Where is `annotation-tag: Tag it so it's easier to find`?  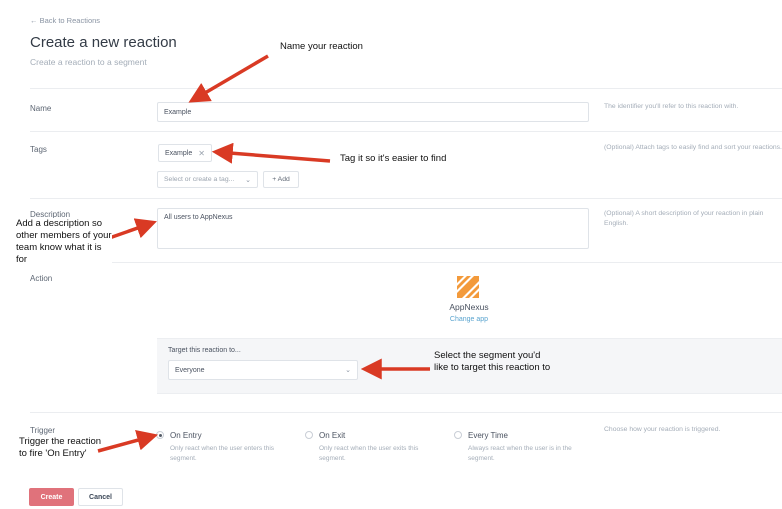
annotation-tag: Tag it so it's easier to find is located at coordinates (393, 158).